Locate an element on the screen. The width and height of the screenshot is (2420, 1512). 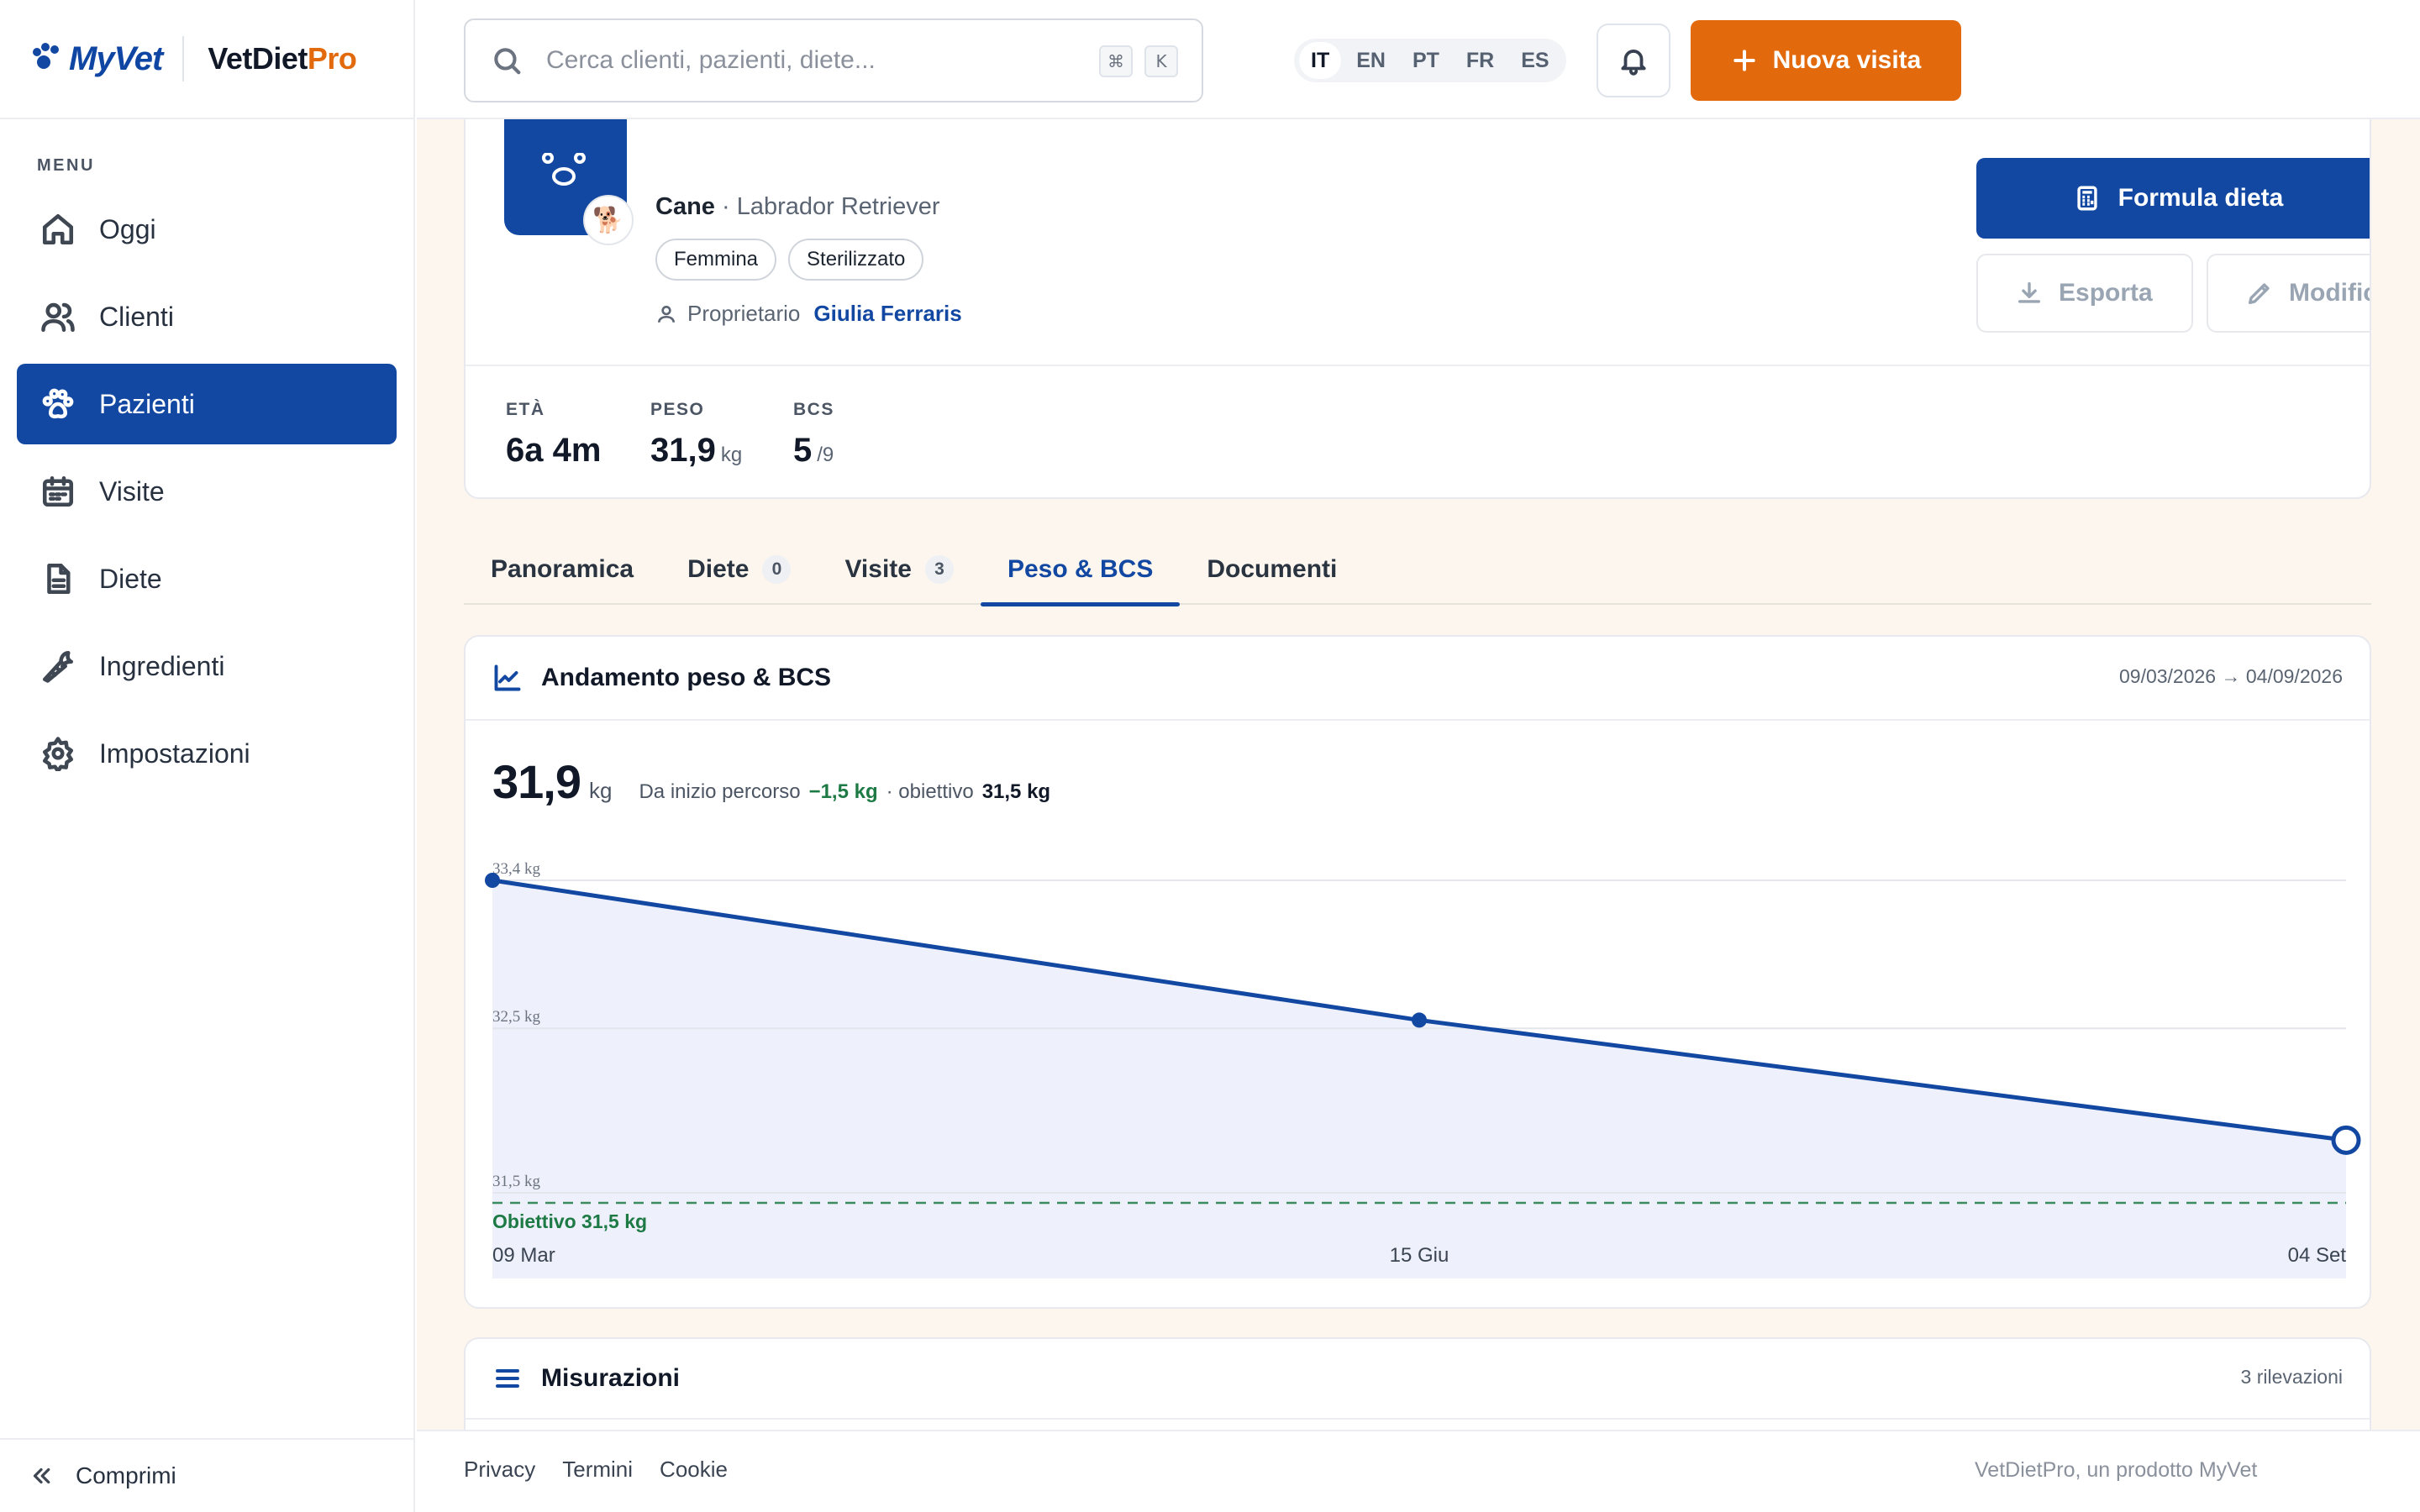
x-tick-label: 15 Giu is located at coordinates (1419, 1255).